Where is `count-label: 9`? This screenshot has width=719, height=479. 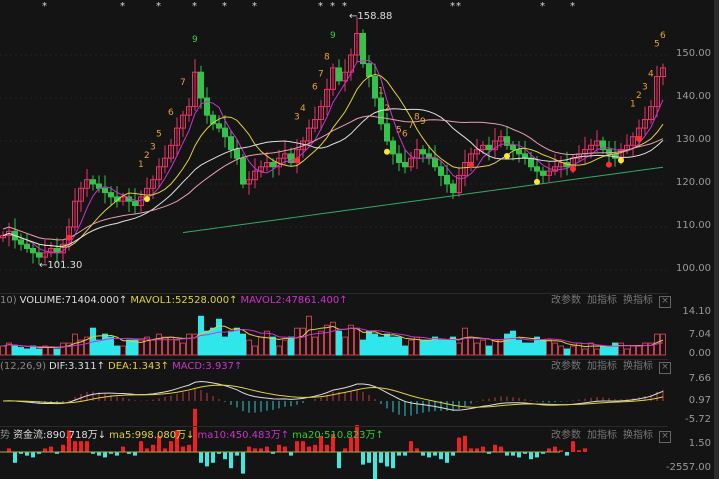
count-label: 9 is located at coordinates (423, 122).